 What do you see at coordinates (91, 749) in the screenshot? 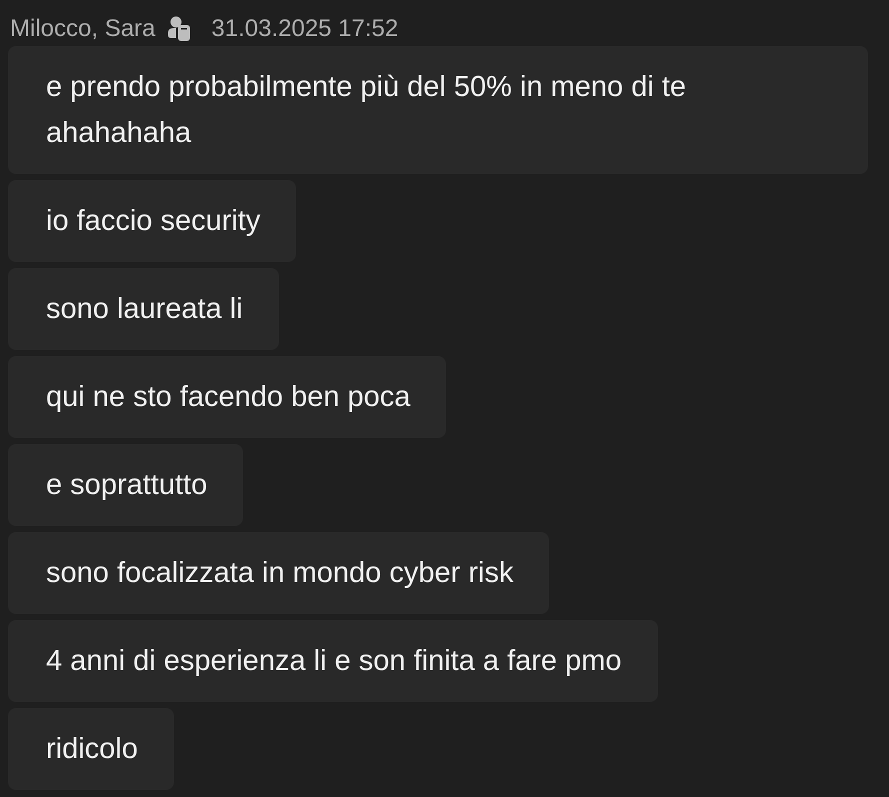
I see `message-bubble: ridicolo` at bounding box center [91, 749].